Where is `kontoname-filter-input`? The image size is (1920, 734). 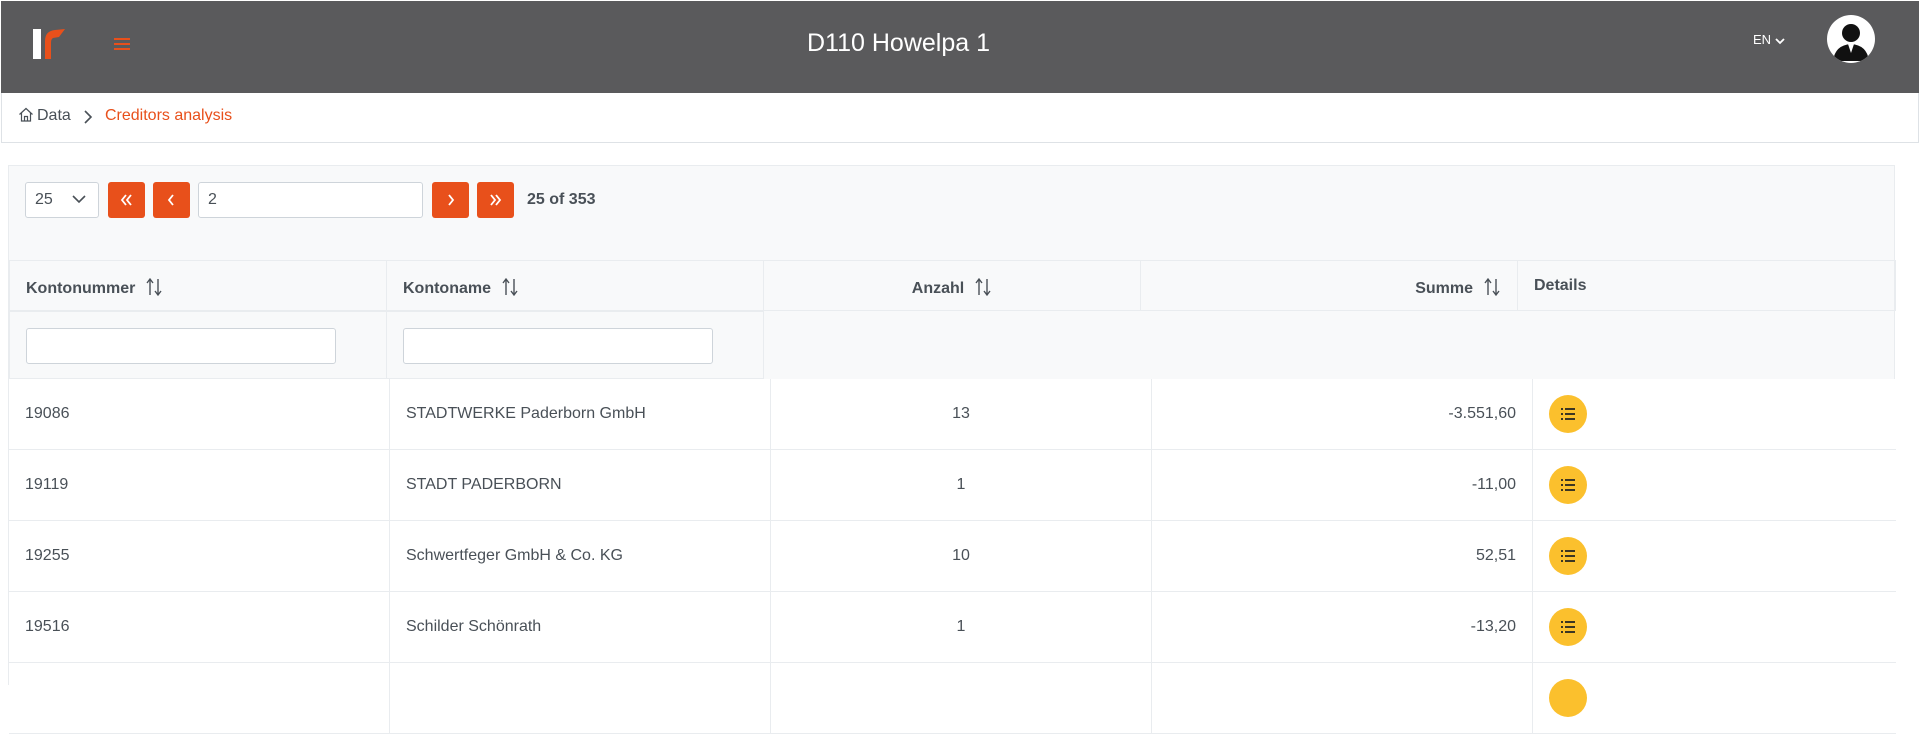
kontoname-filter-input is located at coordinates (558, 346).